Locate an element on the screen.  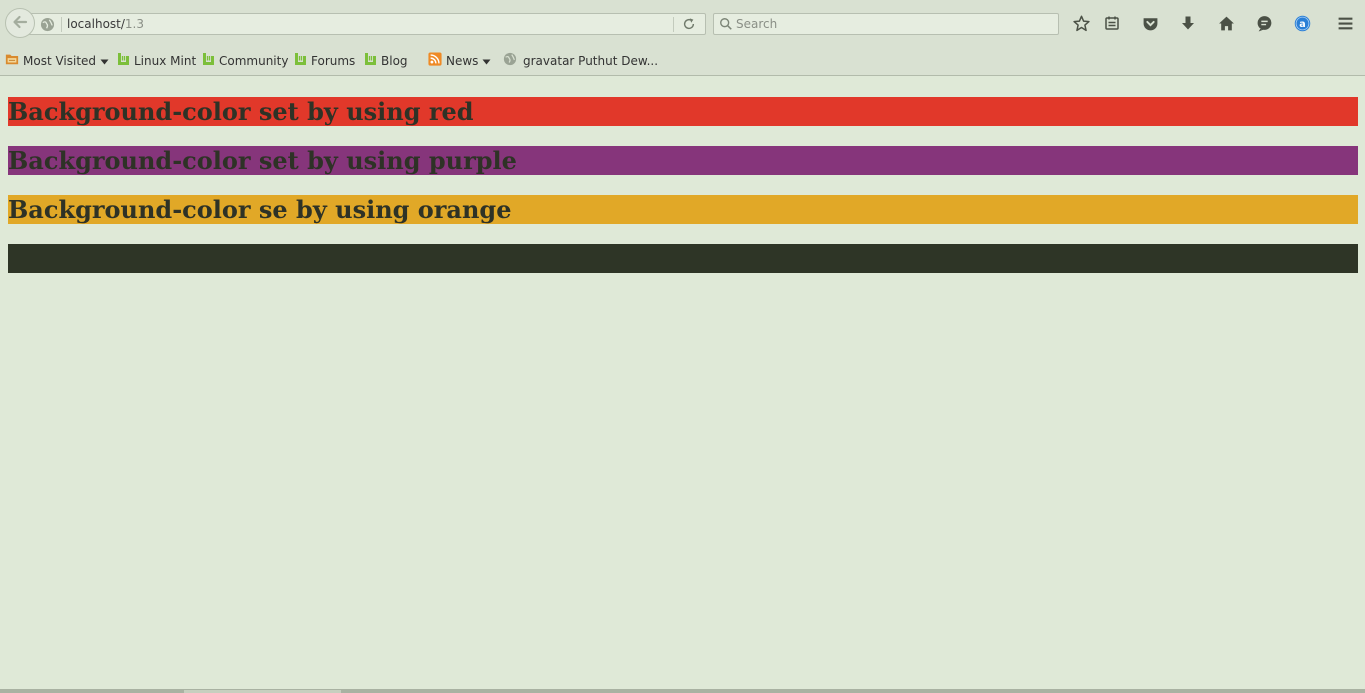
bookmark-label: News is located at coordinates (462, 60).